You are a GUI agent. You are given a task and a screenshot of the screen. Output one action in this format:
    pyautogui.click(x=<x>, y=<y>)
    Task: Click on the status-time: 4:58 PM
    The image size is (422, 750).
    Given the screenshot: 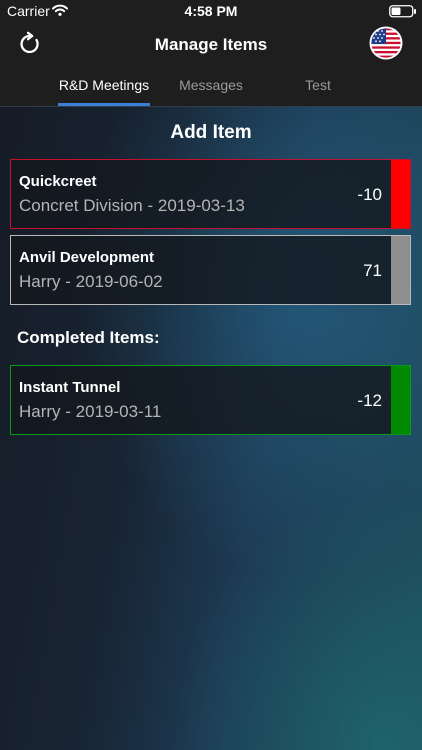 What is the action you would take?
    pyautogui.click(x=211, y=11)
    